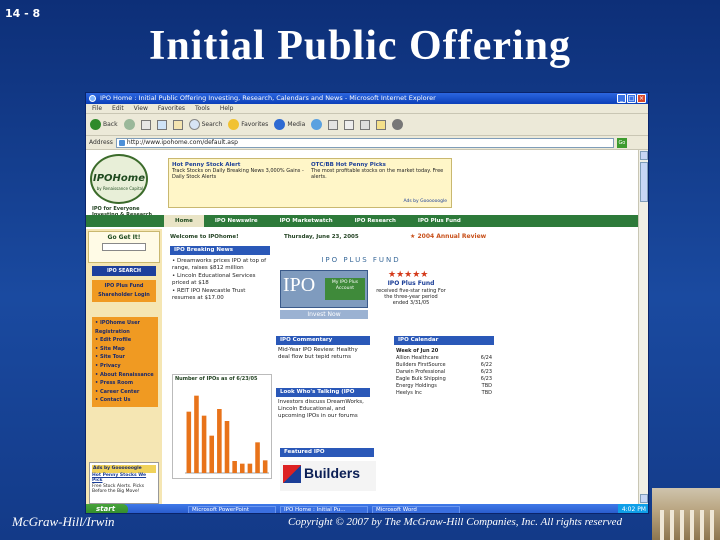 This screenshot has height=540, width=720. What do you see at coordinates (444, 379) in the screenshot?
I see `calendar-row: Eagle Bulk Shipping 6/23` at bounding box center [444, 379].